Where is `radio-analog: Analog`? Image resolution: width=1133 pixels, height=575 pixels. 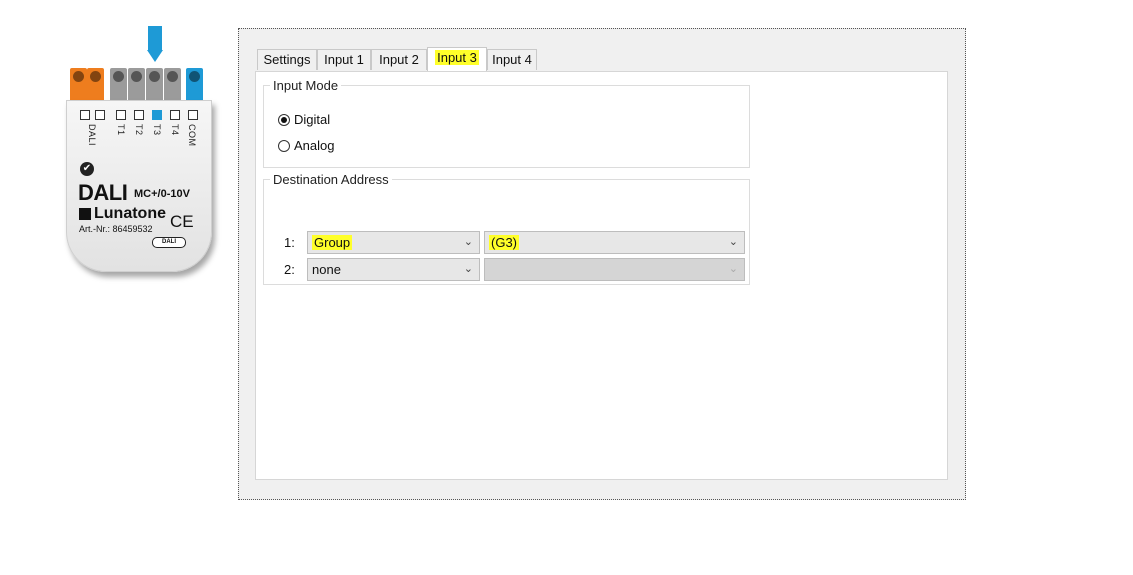
radio-analog: Analog is located at coordinates (306, 145).